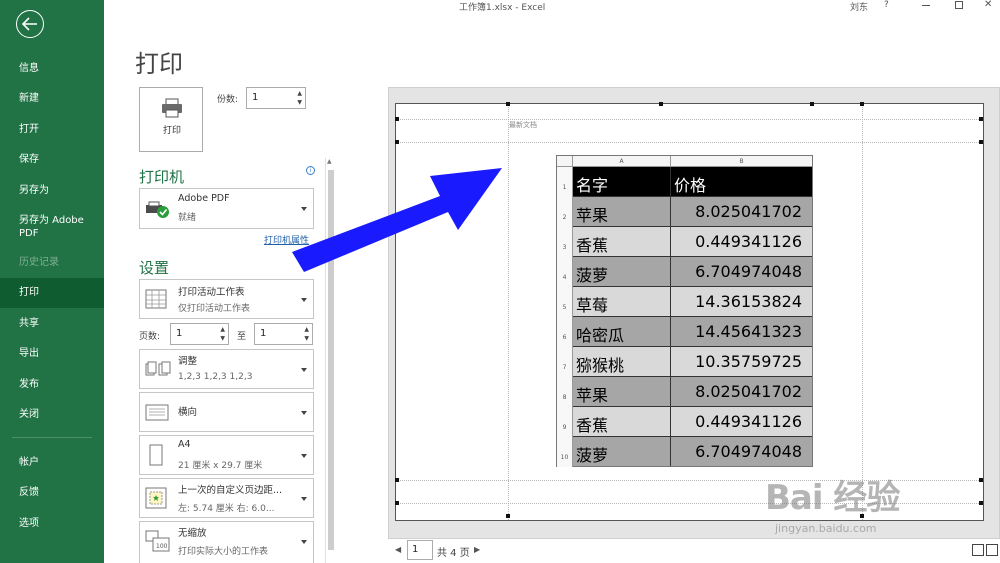 This screenshot has height=563, width=1000. What do you see at coordinates (171, 119) in the screenshot?
I see `print-button: 打印` at bounding box center [171, 119].